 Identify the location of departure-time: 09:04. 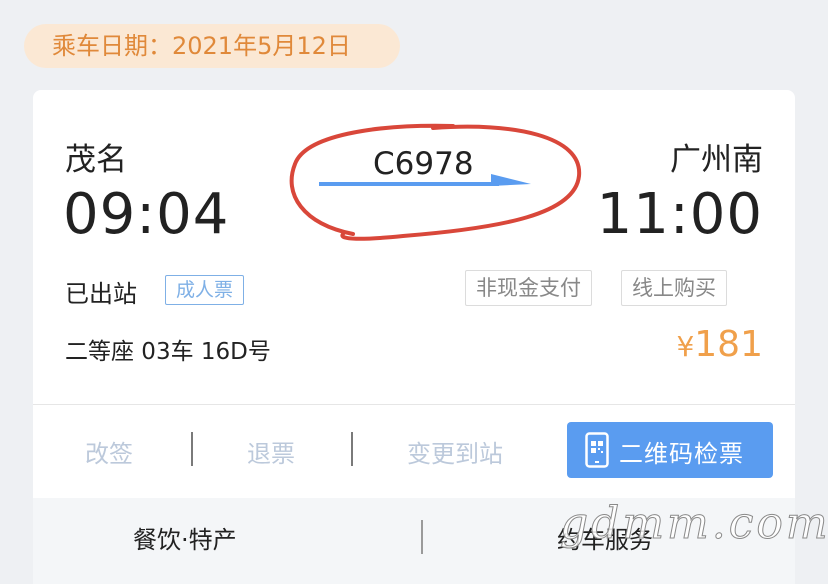
(146, 214).